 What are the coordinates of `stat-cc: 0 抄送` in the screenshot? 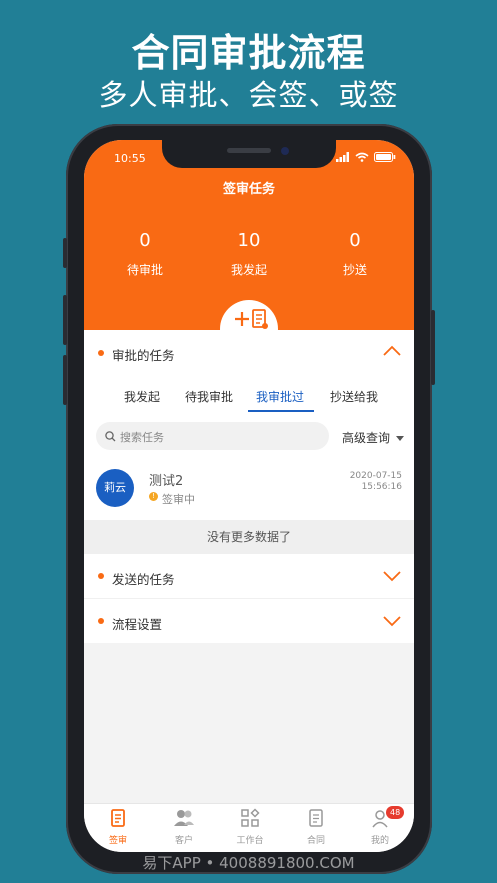 It's located at (355, 254).